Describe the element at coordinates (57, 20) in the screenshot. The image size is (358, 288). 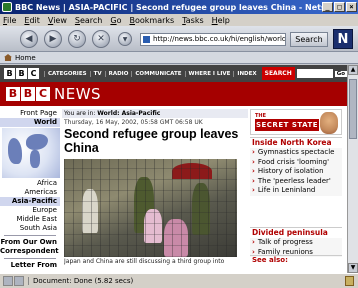
I see `menu-view: View` at that location.